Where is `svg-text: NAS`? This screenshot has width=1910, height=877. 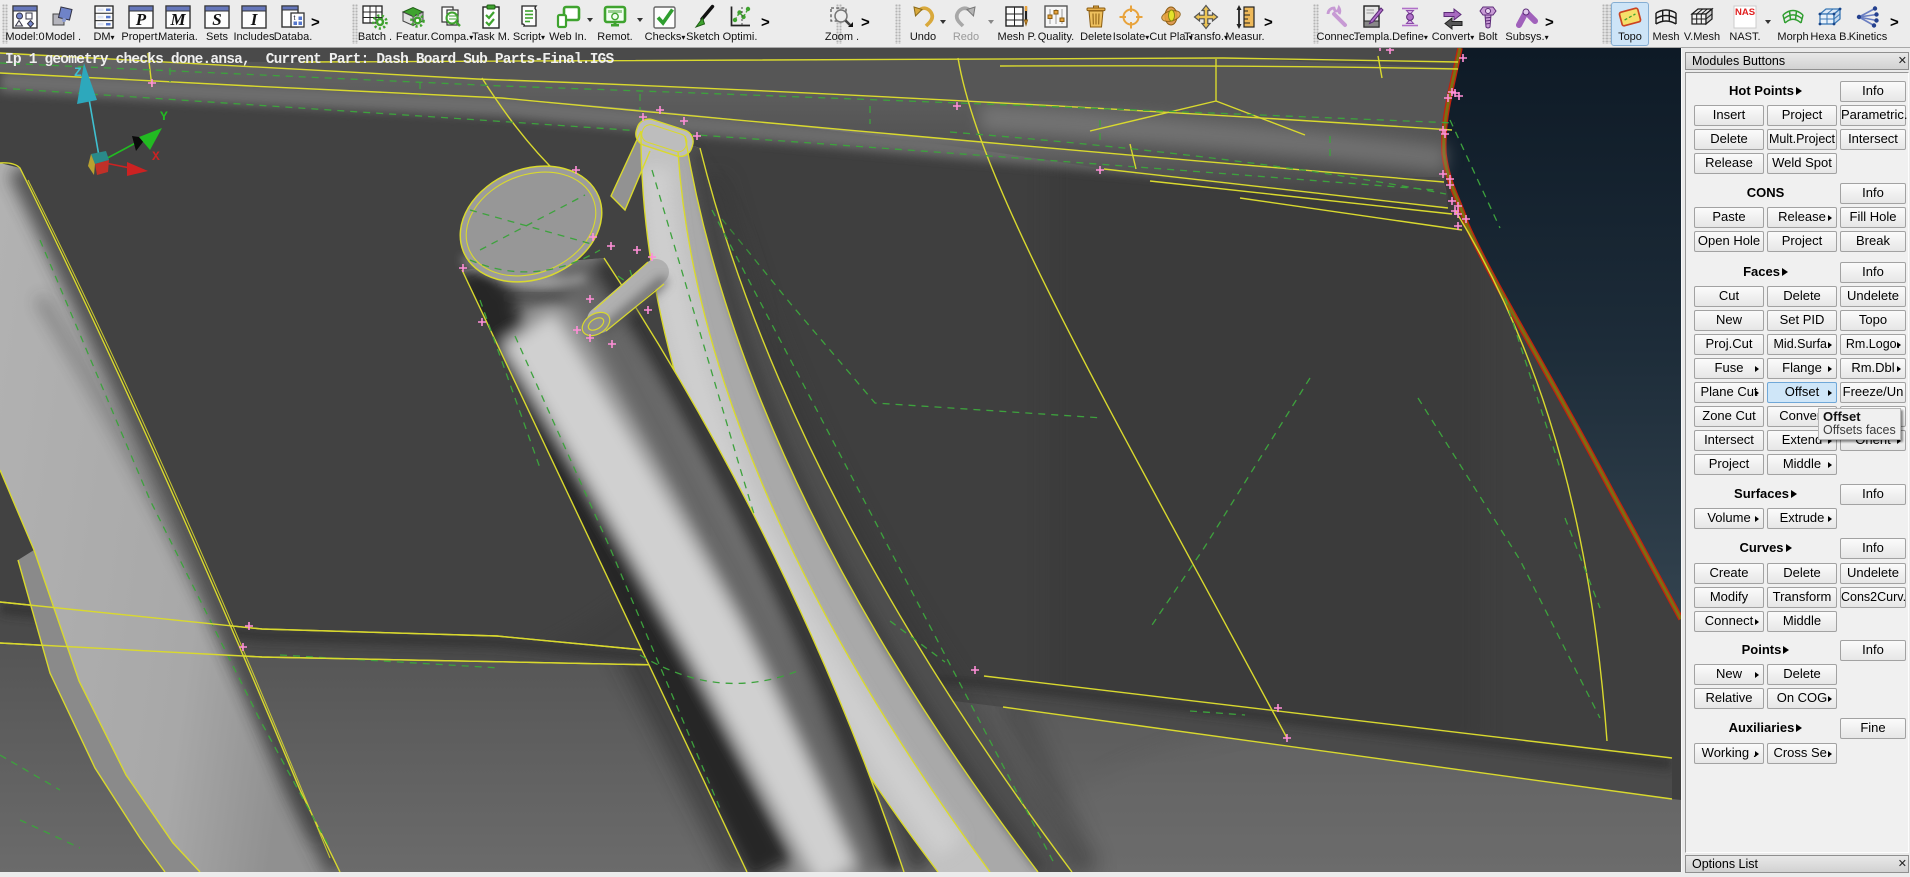
svg-text: NAS is located at coordinates (1745, 12).